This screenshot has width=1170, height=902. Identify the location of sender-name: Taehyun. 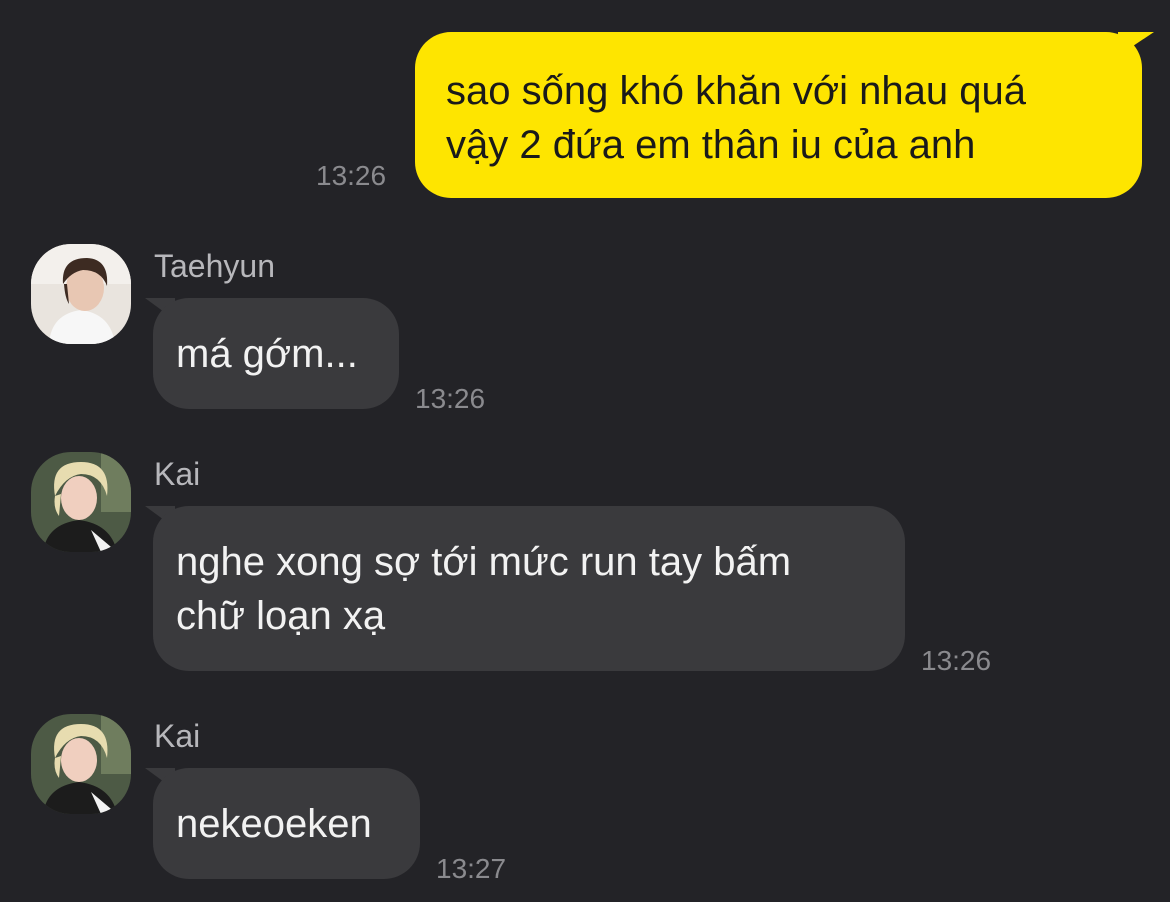
(214, 266).